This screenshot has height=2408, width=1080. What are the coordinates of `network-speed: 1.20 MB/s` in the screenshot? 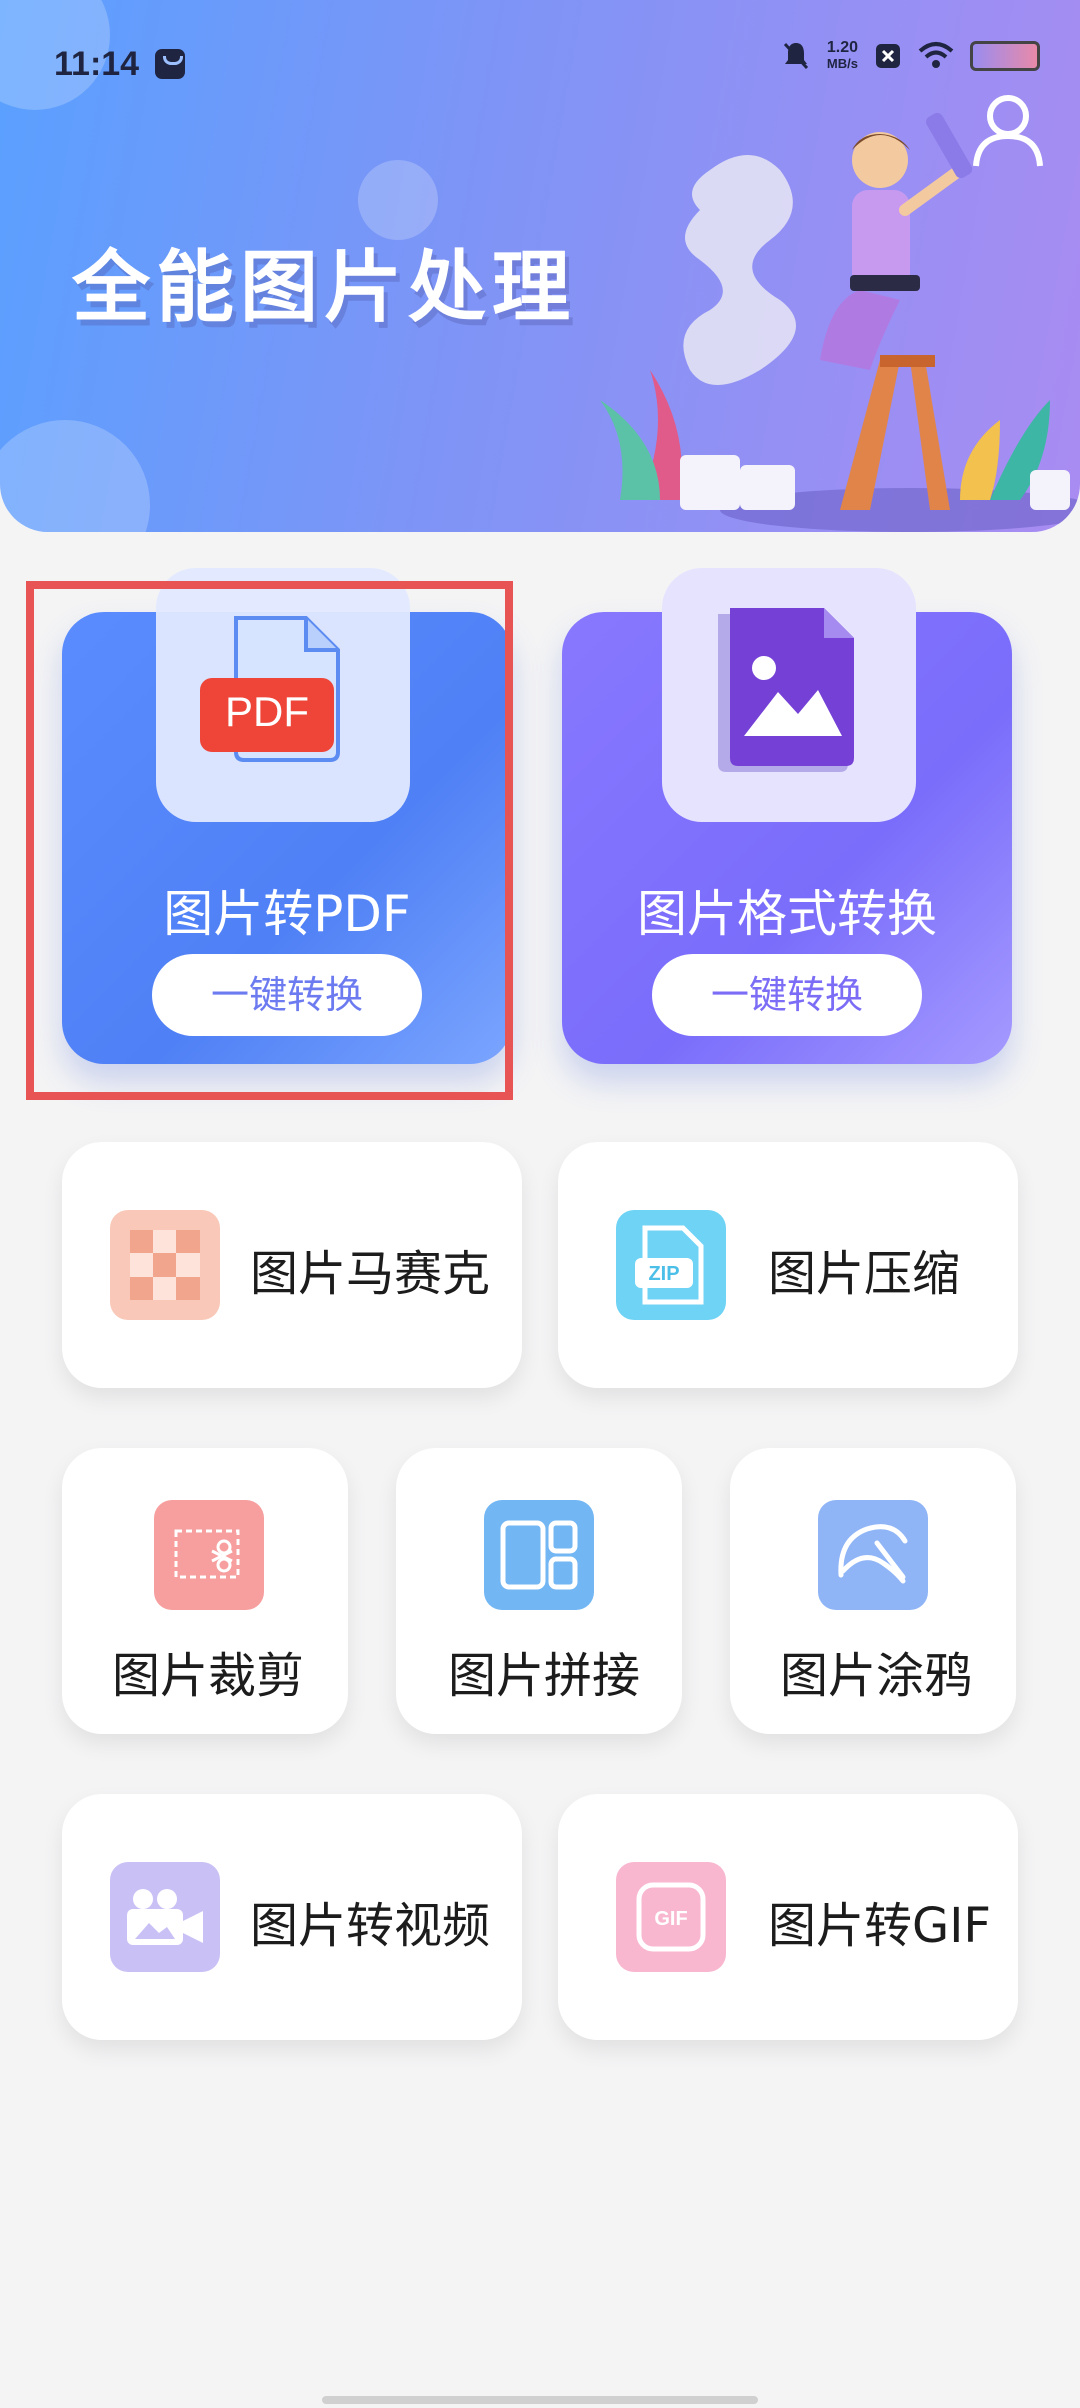 It's located at (842, 56).